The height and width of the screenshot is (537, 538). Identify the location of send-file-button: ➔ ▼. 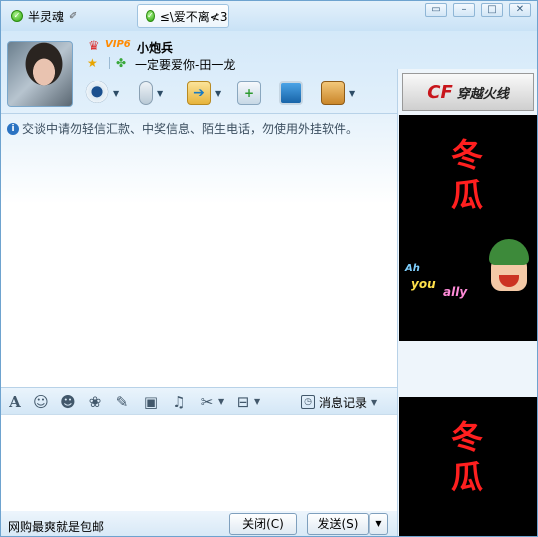
(204, 93).